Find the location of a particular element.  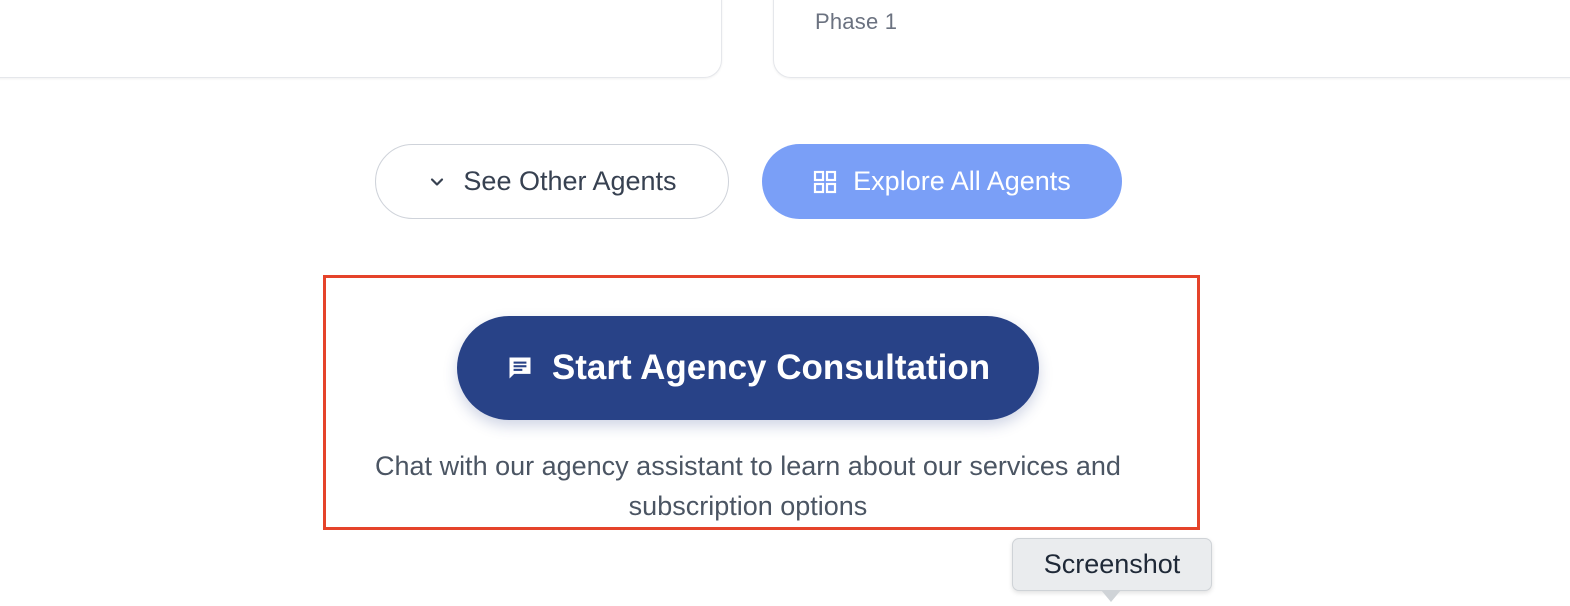

agent-card-right: Phase 1 is located at coordinates (1171, 39).